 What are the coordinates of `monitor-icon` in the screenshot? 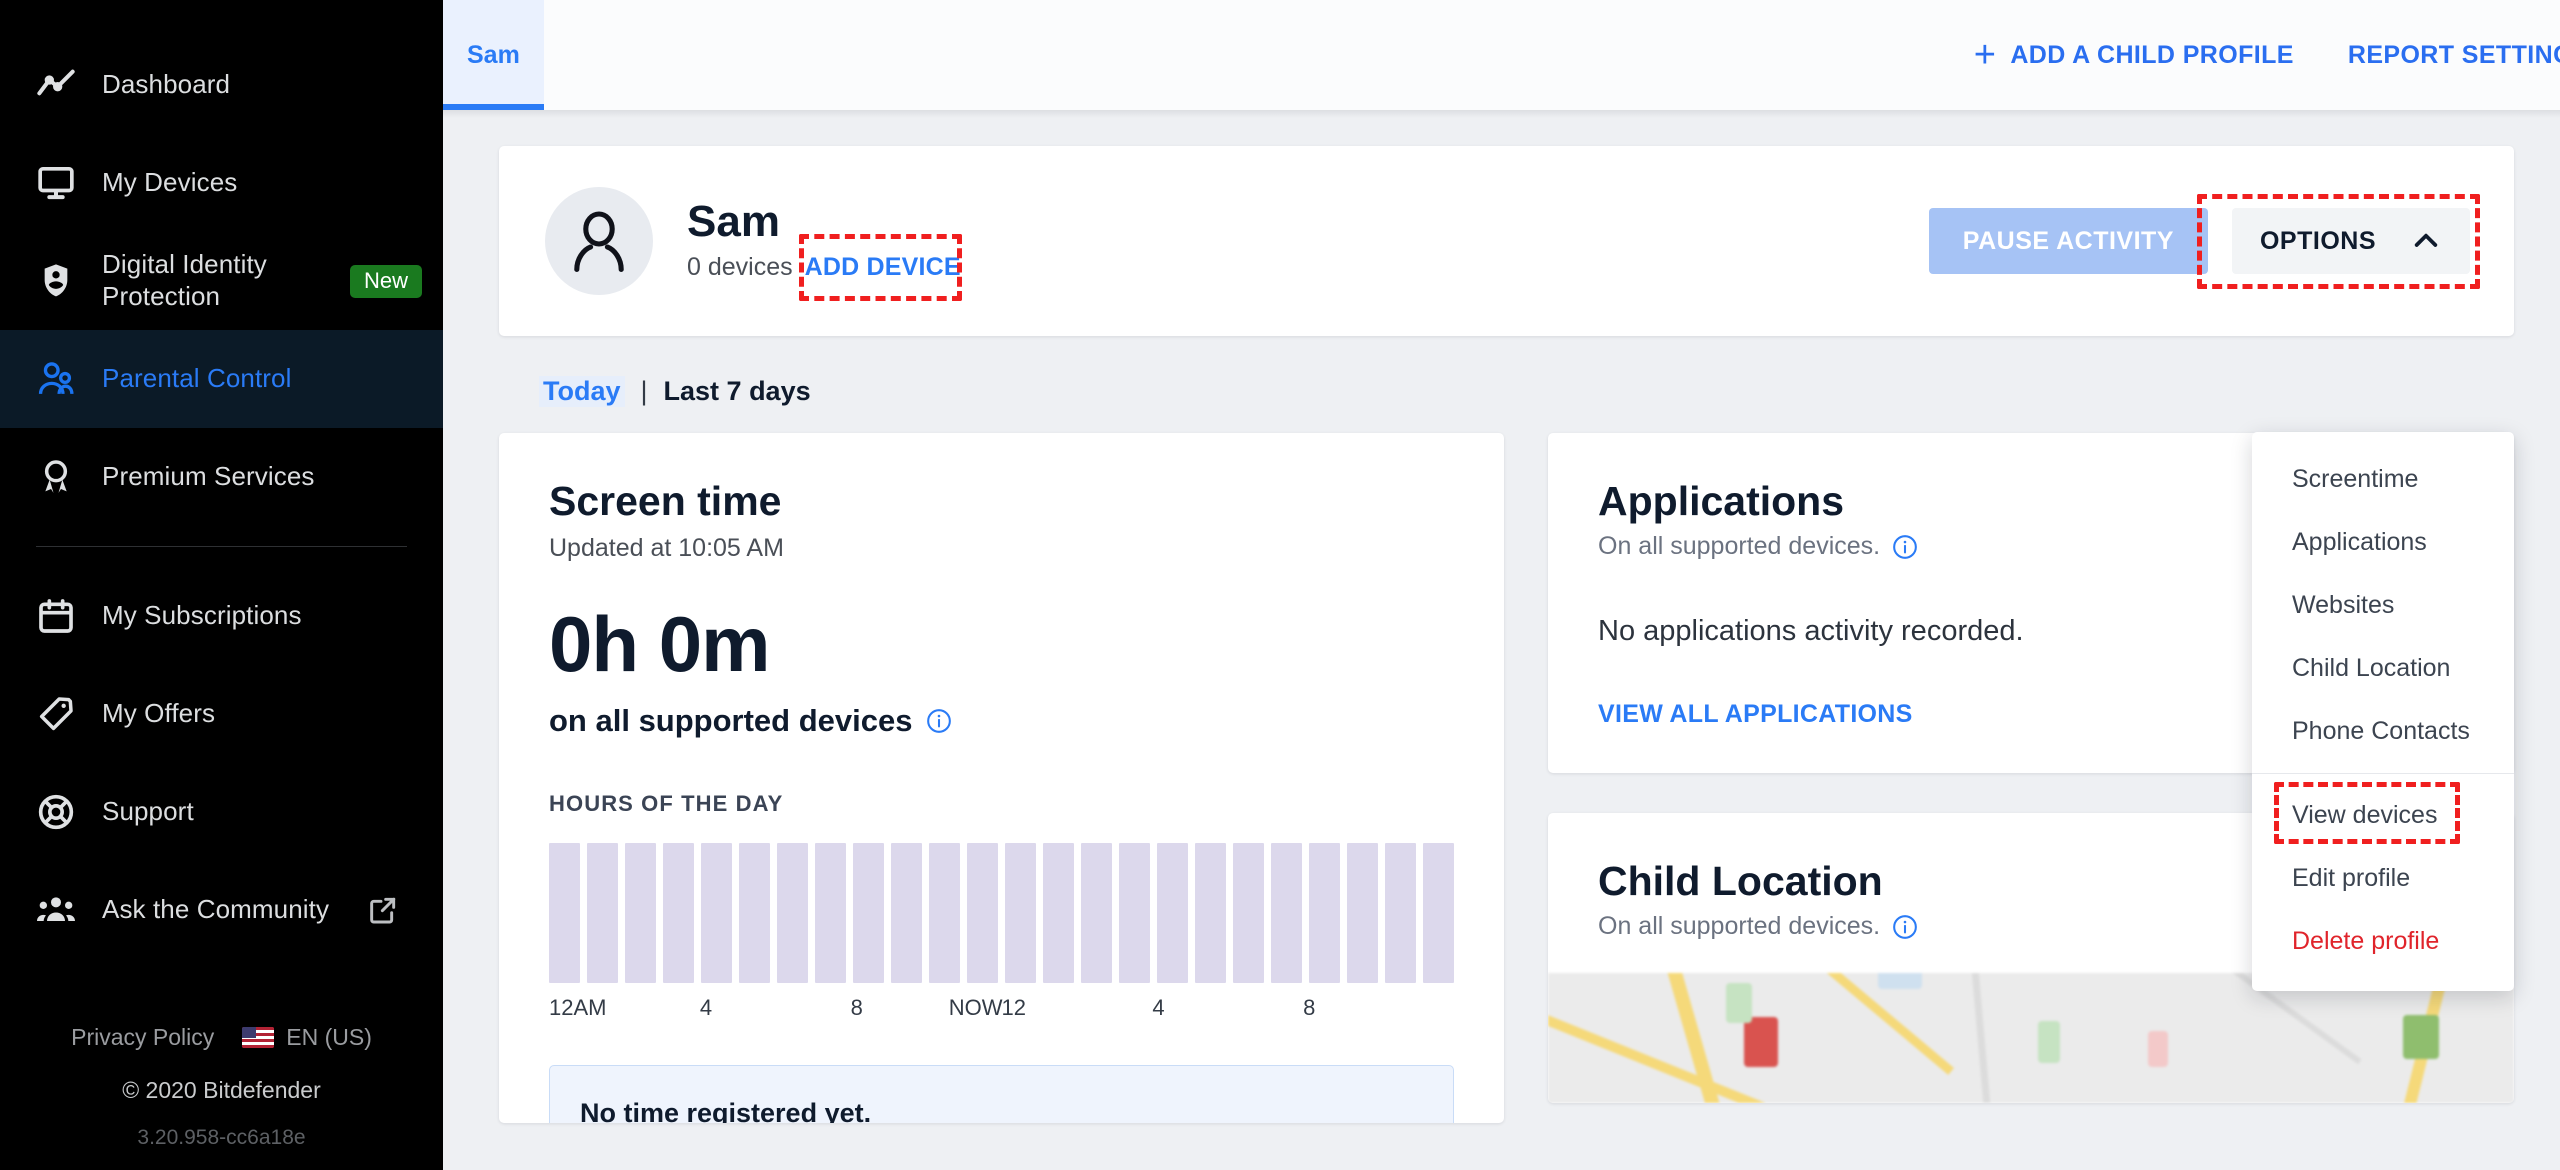 It's located at (62, 183).